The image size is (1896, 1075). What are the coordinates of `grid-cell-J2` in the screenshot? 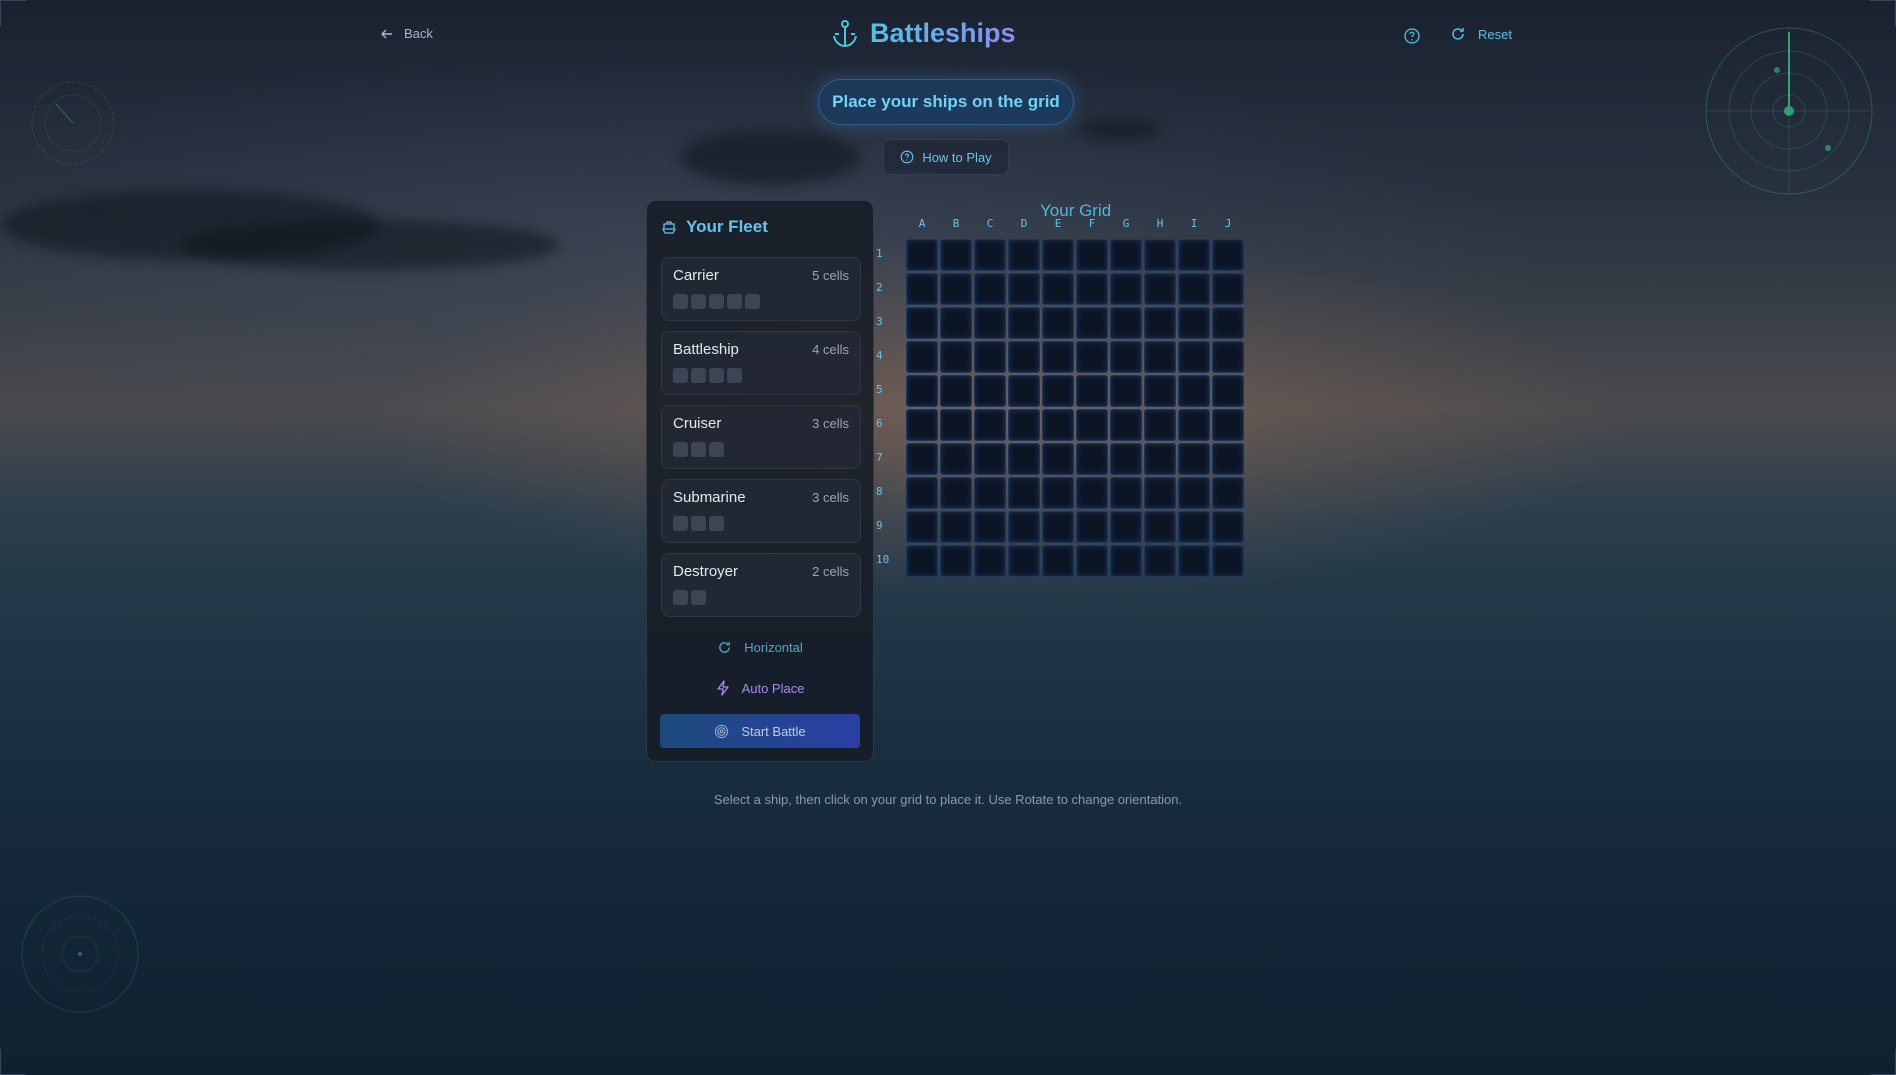 It's located at (1228, 289).